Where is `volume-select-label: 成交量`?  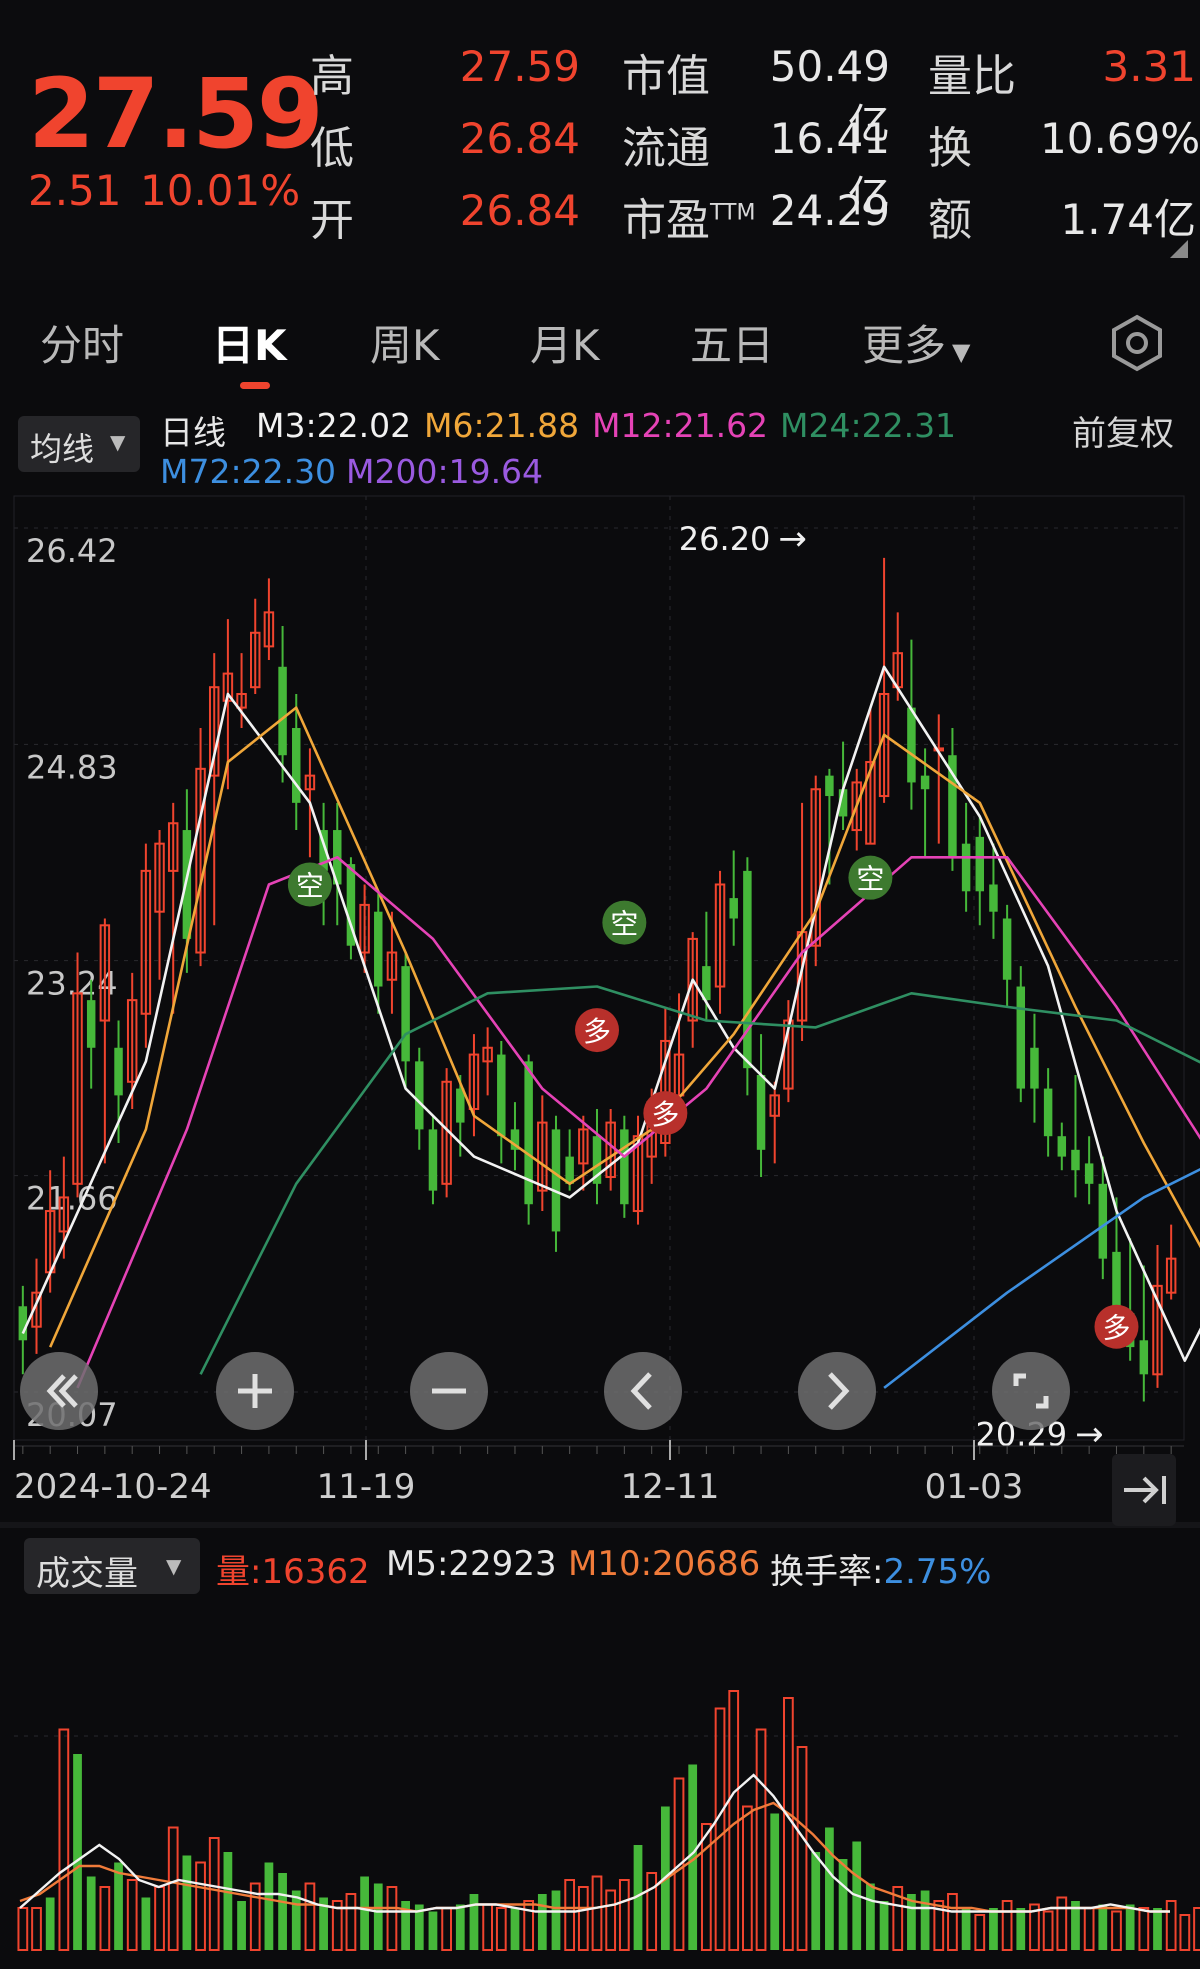 volume-select-label: 成交量 is located at coordinates (87, 1574).